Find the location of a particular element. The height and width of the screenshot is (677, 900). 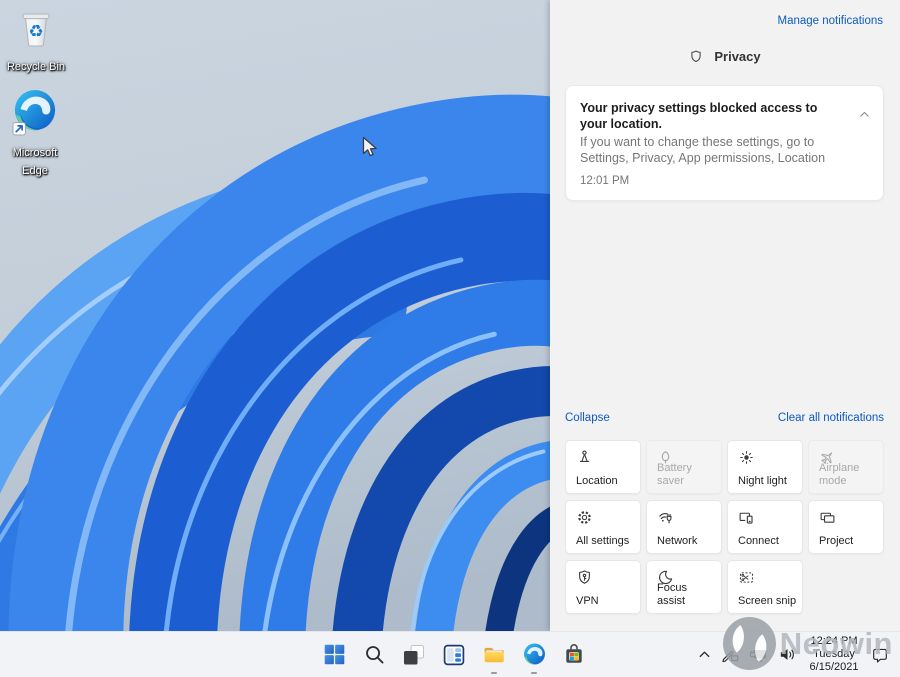

network-icon is located at coordinates (665, 517).